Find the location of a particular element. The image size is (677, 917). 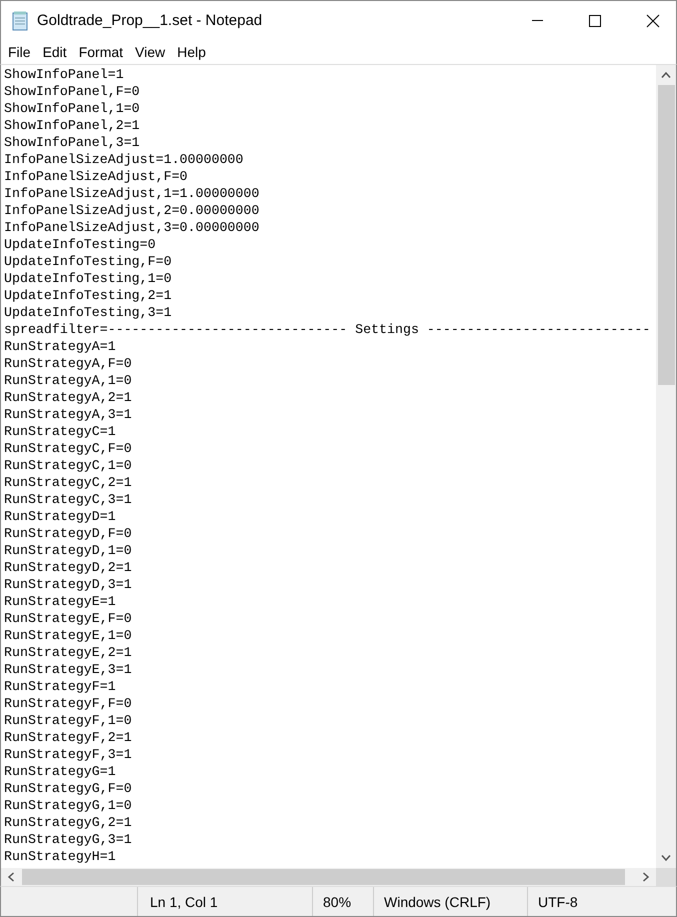

text-line: RunStrategyG=1 is located at coordinates (60, 771).